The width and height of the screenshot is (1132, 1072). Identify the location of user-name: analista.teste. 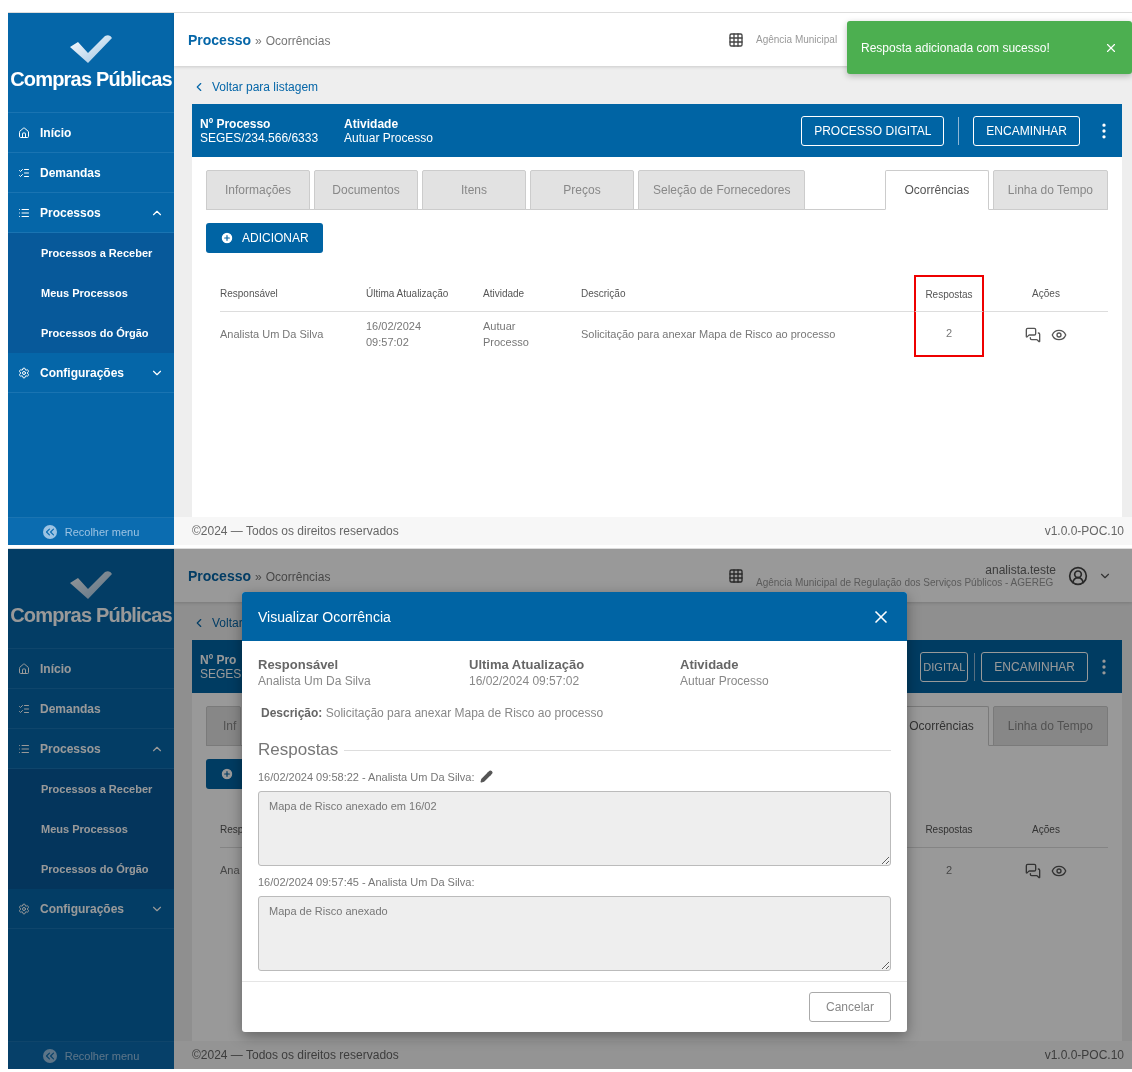
(1020, 570).